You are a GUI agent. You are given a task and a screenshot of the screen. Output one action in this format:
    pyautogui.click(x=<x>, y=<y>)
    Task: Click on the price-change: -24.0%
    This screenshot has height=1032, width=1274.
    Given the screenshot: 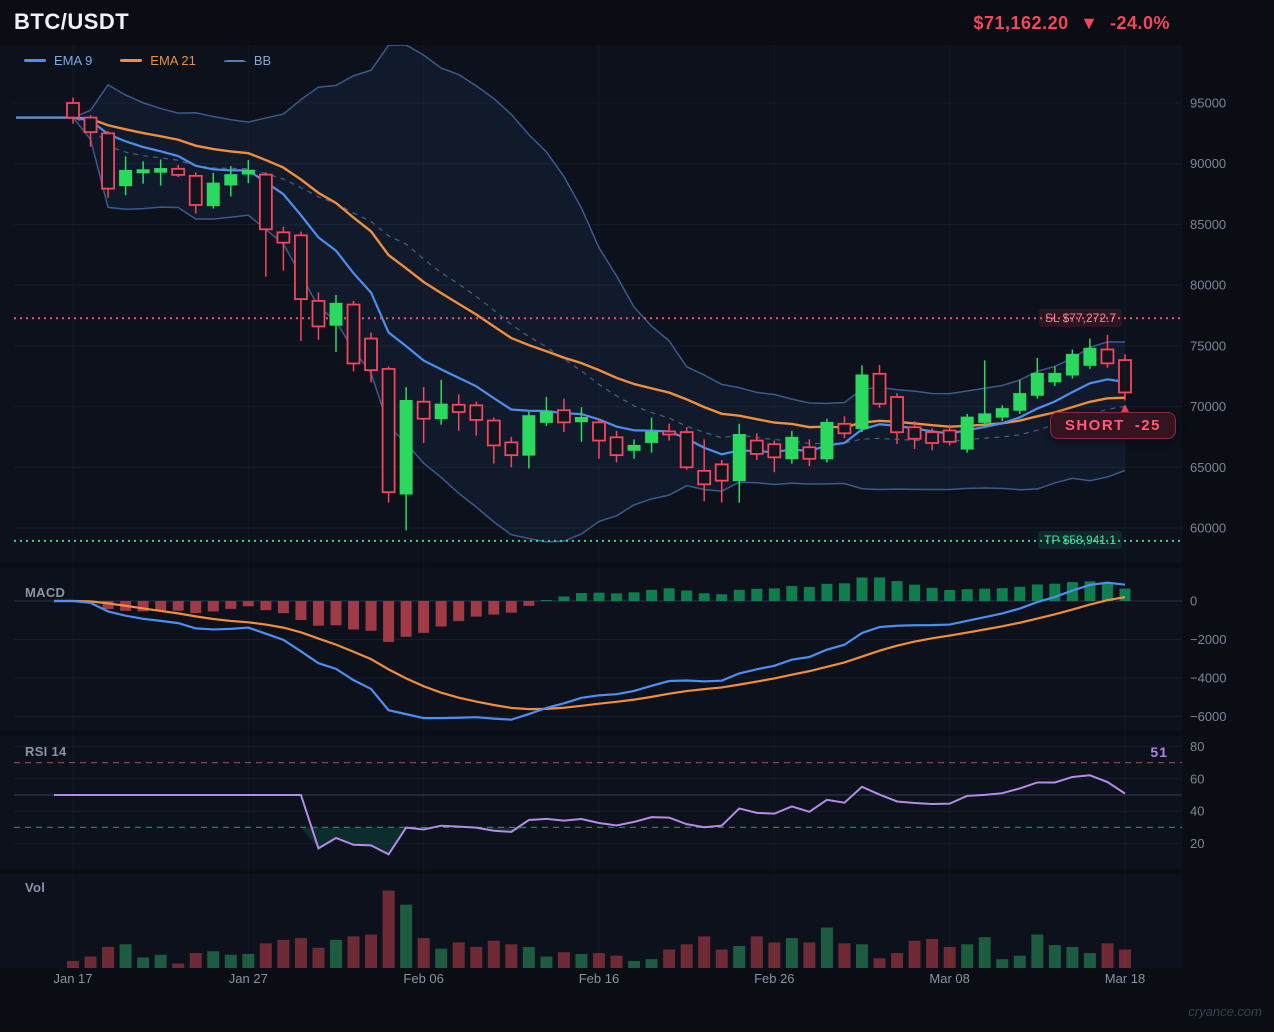 What is the action you would take?
    pyautogui.click(x=1139, y=23)
    